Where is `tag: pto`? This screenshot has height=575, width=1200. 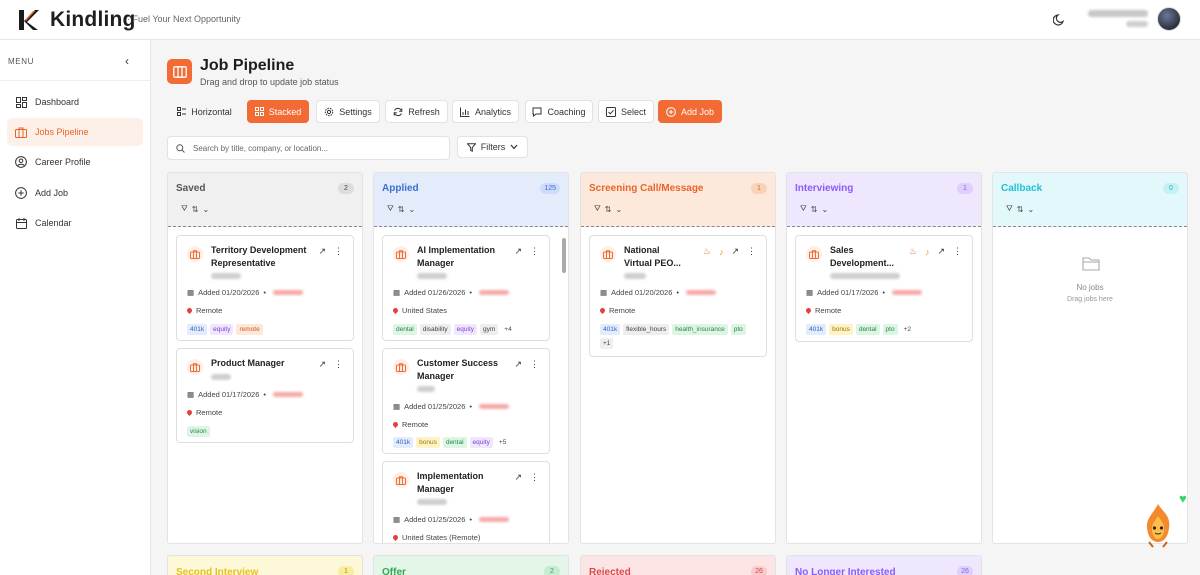
tag: pto is located at coordinates (890, 329).